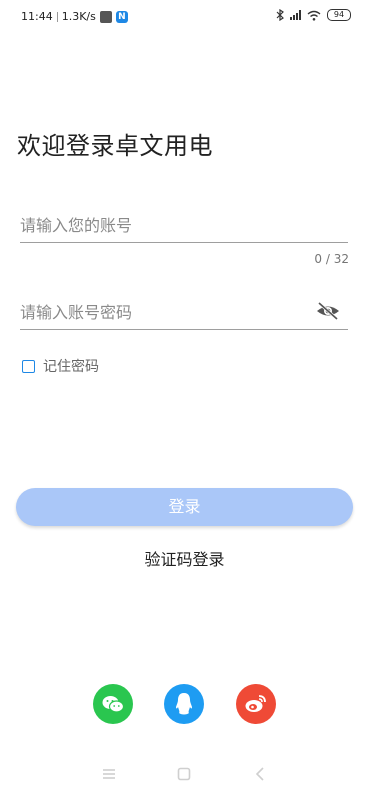 The image size is (369, 800). I want to click on home-icon, so click(184, 774).